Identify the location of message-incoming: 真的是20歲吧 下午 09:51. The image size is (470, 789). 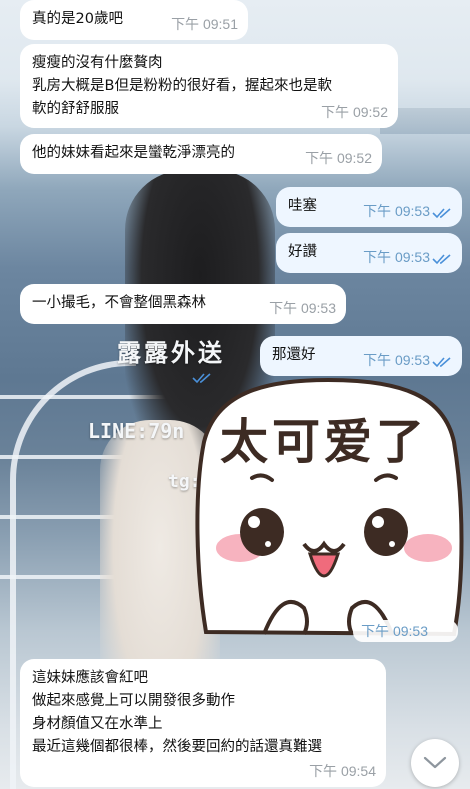
(134, 20).